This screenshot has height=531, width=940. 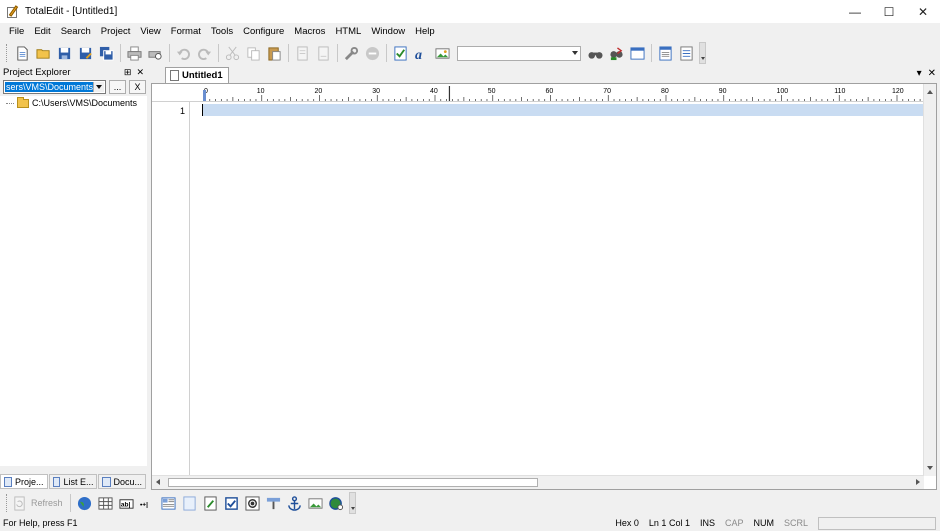 I want to click on heading-button, so click(x=273, y=503).